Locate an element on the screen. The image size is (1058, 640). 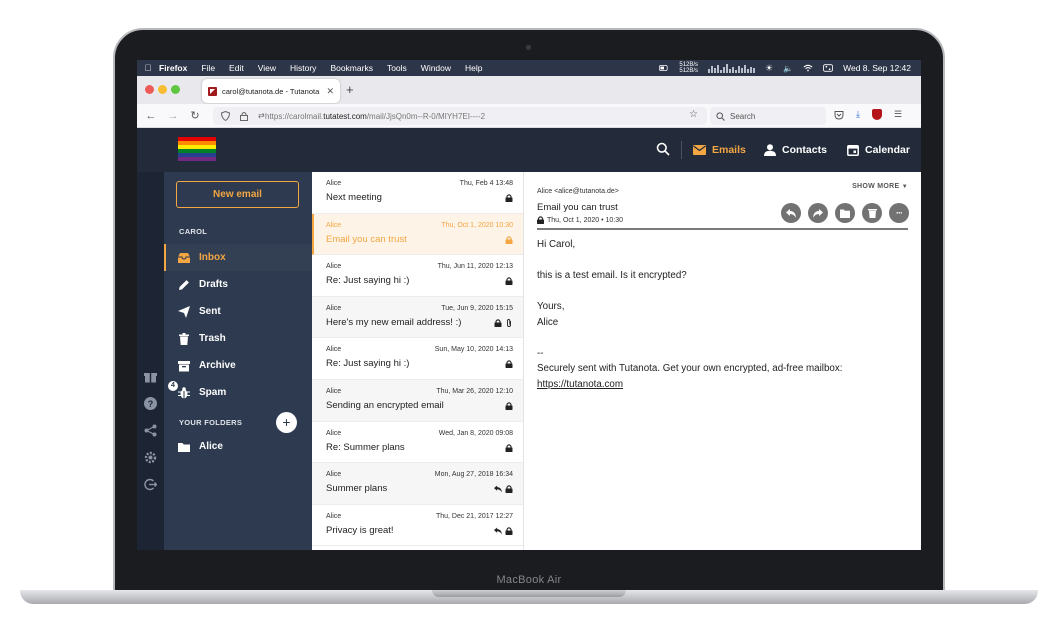
permissions-icon: ⇄ is located at coordinates (261, 116).